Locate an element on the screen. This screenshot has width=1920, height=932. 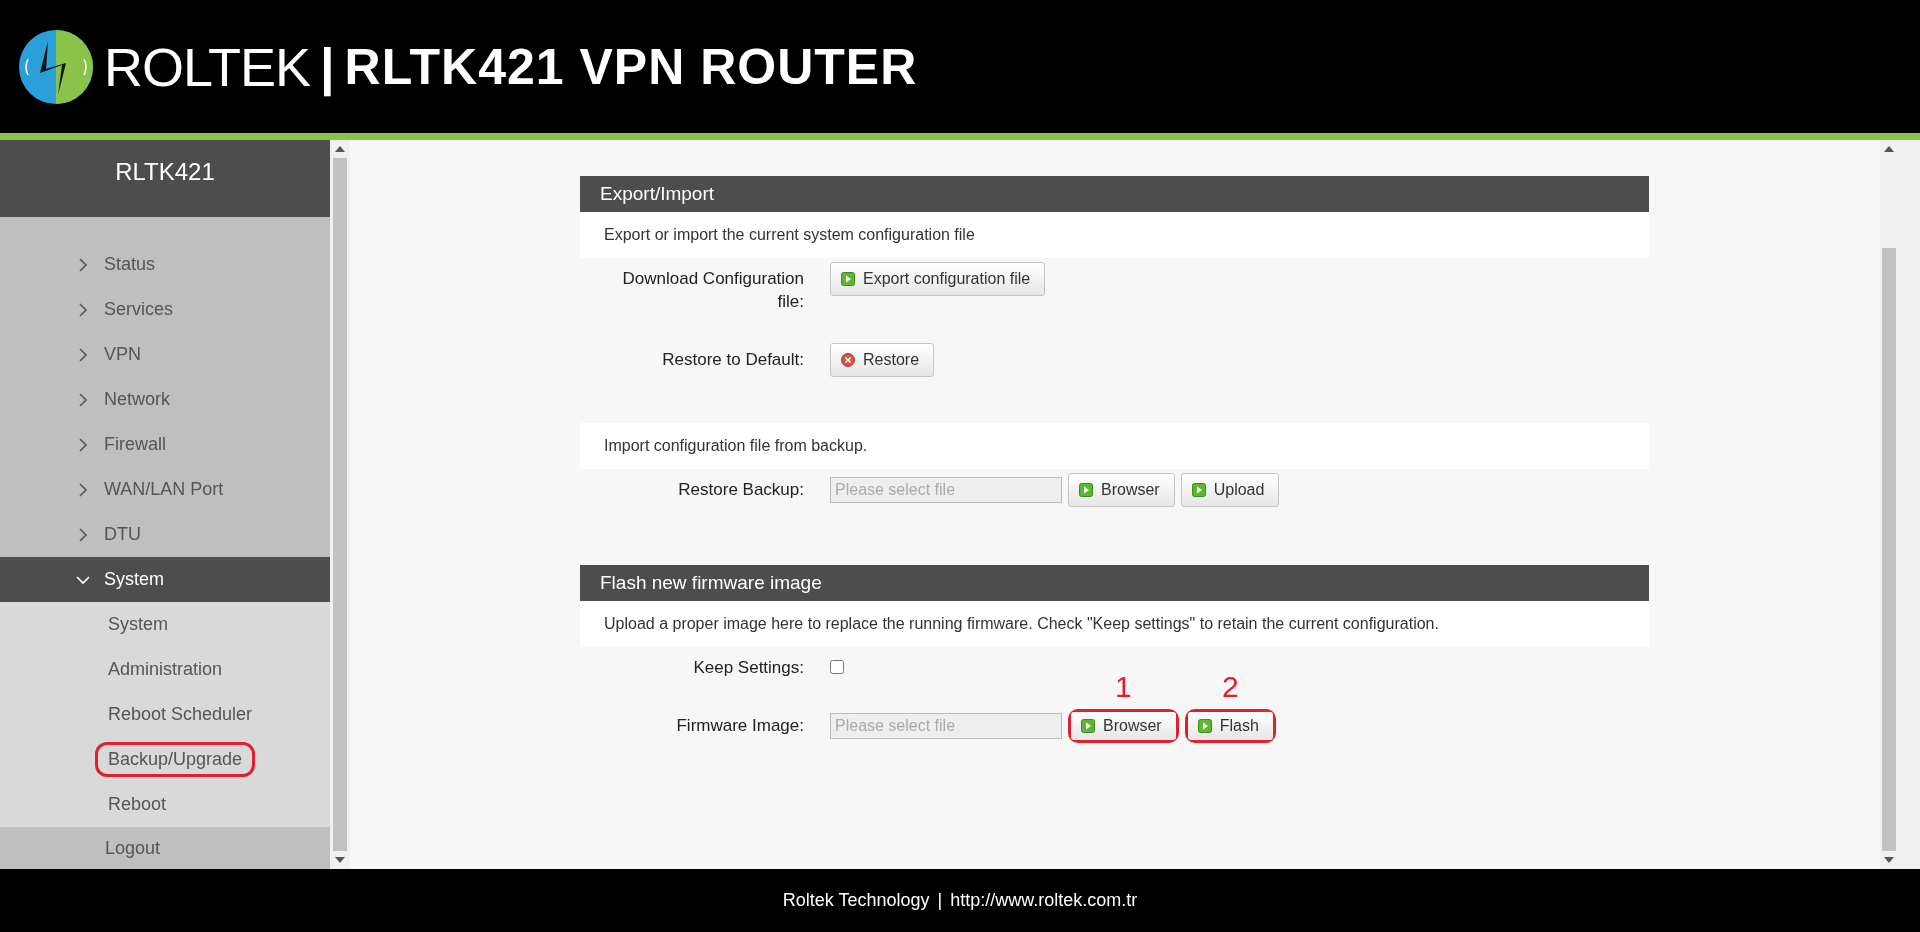
page-title: RLTK421 VPN ROUTER is located at coordinates (631, 66).